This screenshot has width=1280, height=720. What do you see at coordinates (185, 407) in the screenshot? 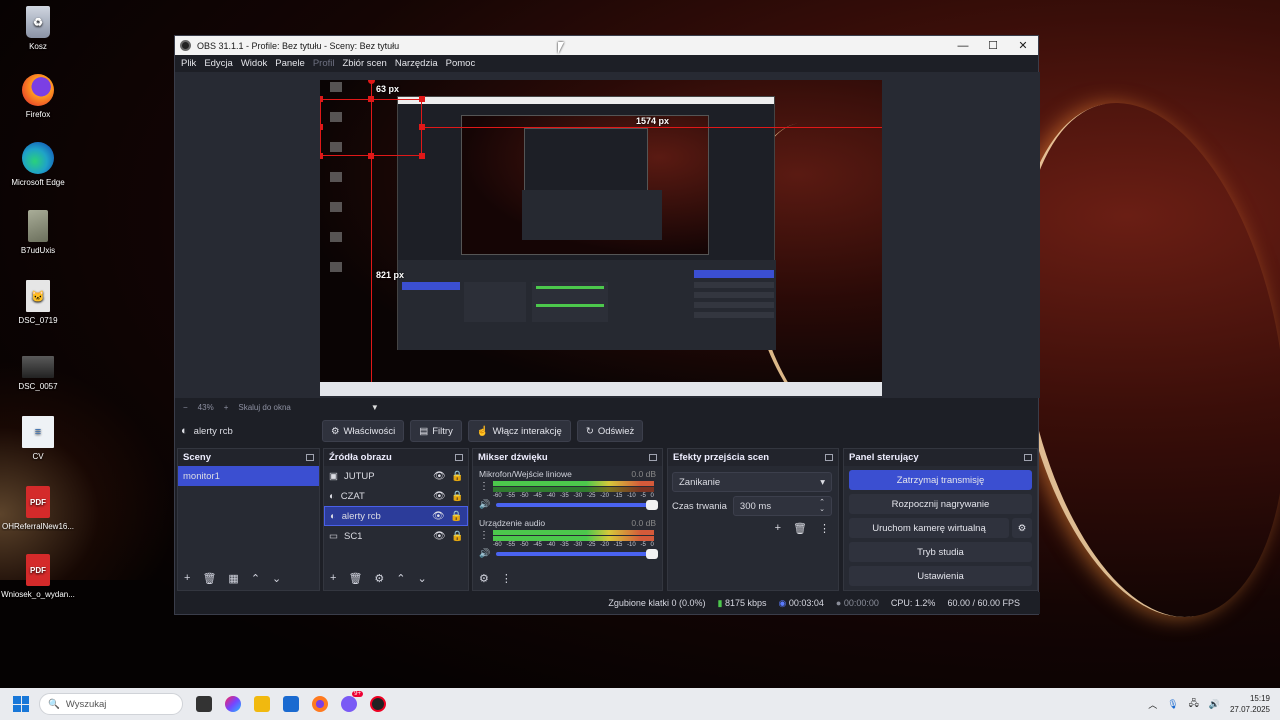
I see `zoom-out-button: −` at bounding box center [185, 407].